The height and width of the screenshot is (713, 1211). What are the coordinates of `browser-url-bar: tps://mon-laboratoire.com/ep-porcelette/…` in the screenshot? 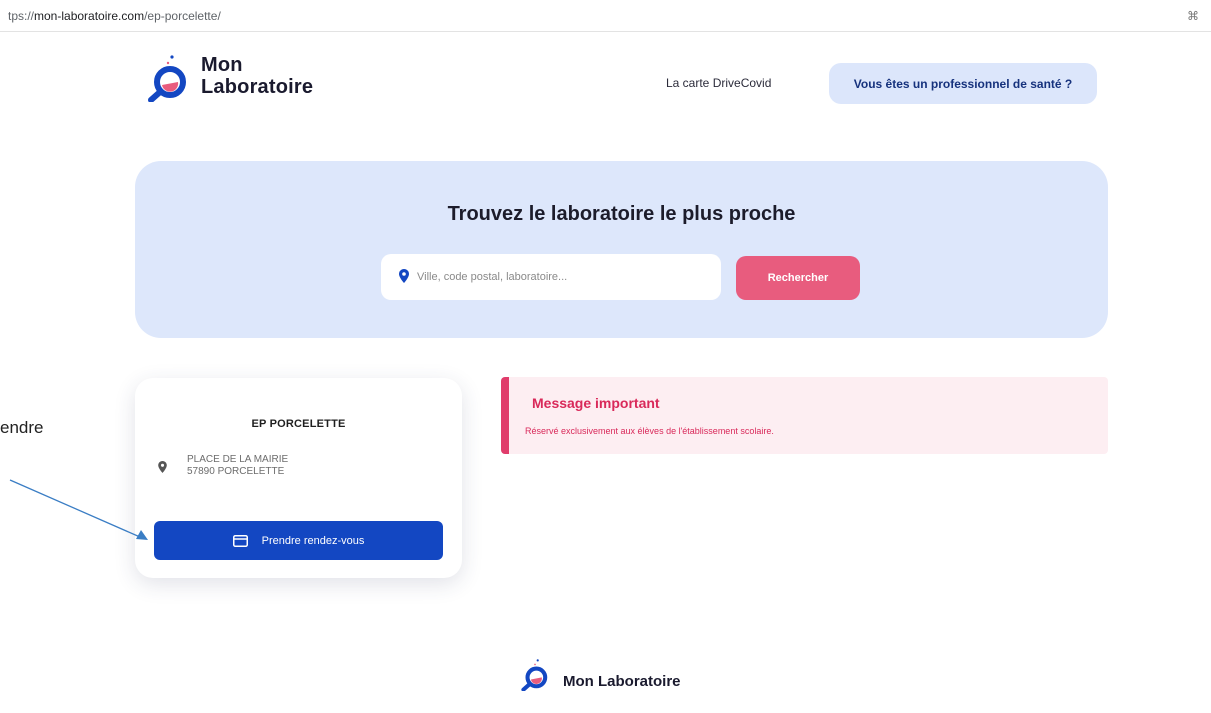 It's located at (605, 16).